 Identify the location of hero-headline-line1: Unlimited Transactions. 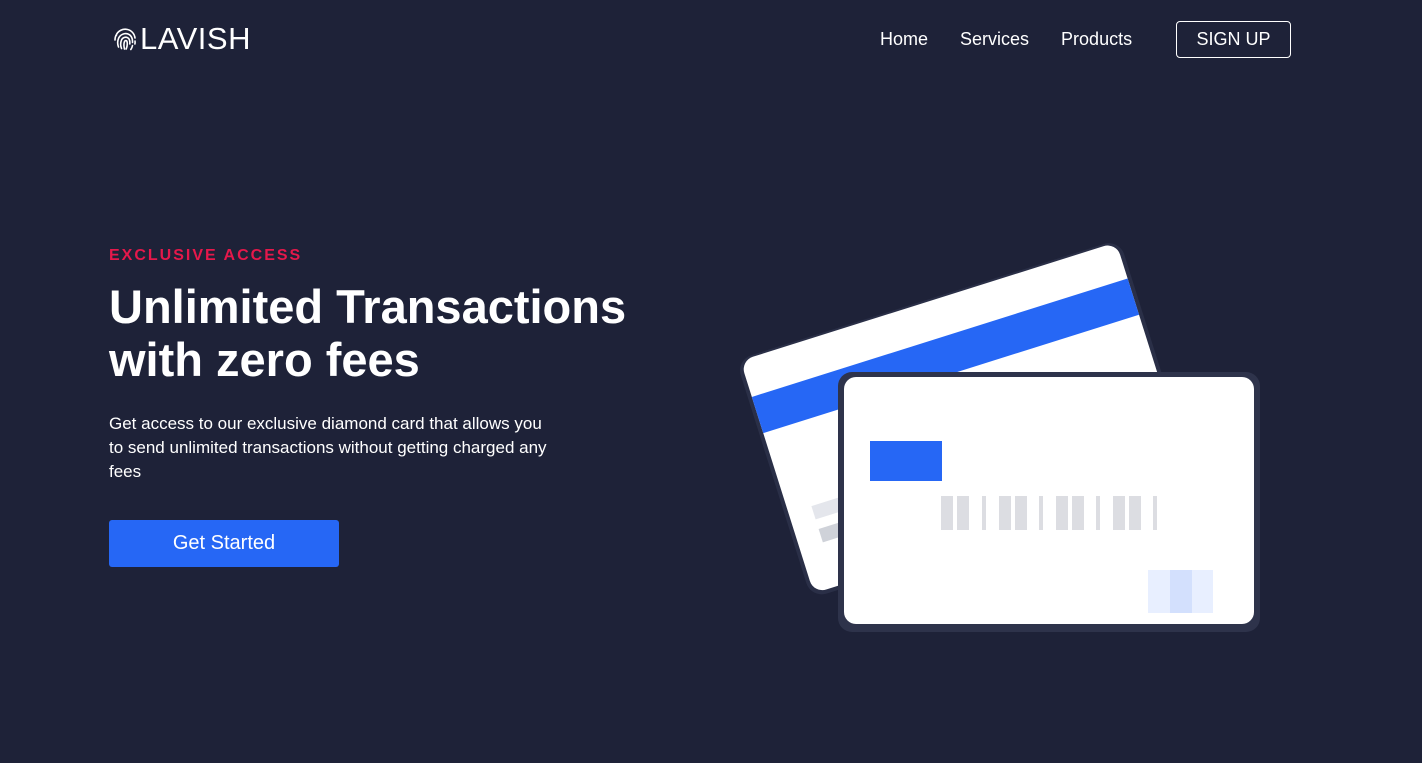
(368, 306).